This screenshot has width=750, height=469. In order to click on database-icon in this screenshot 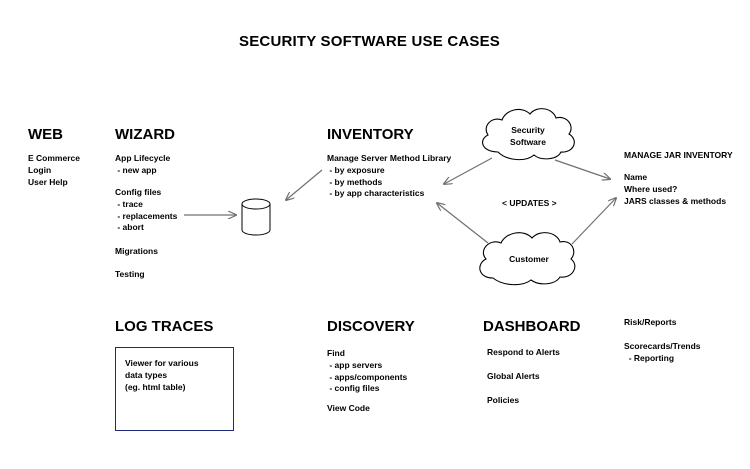, I will do `click(256, 217)`.